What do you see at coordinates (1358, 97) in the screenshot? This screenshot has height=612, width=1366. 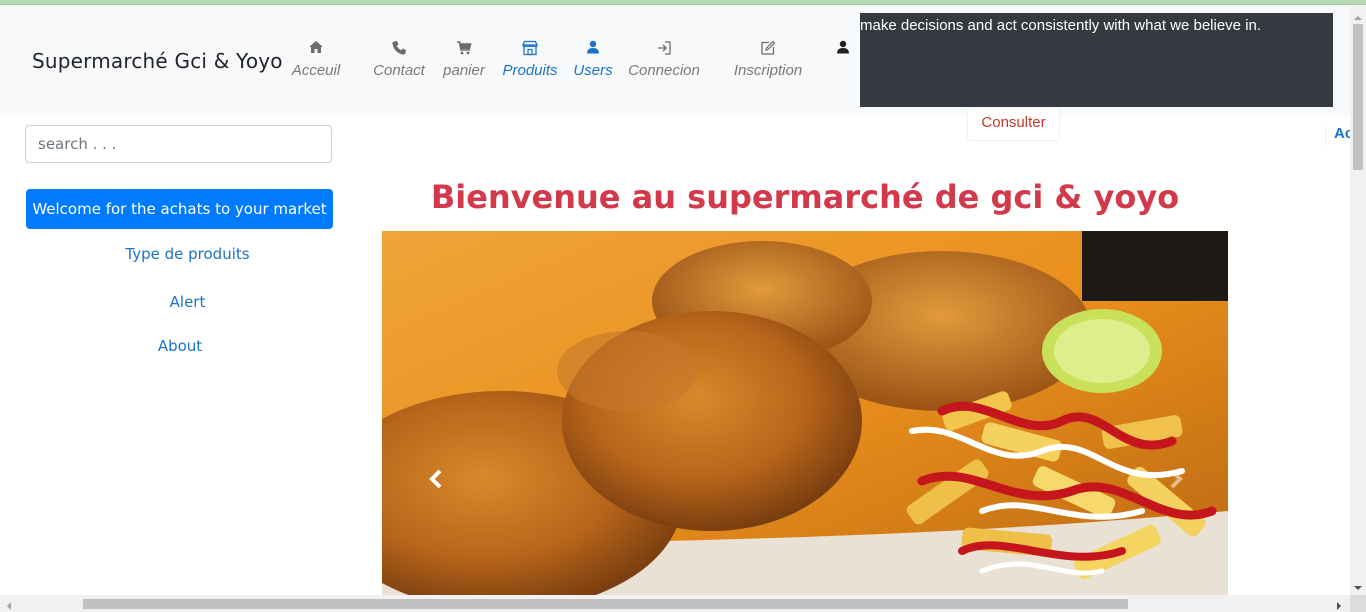 I see `vertical-scroll-thumb` at bounding box center [1358, 97].